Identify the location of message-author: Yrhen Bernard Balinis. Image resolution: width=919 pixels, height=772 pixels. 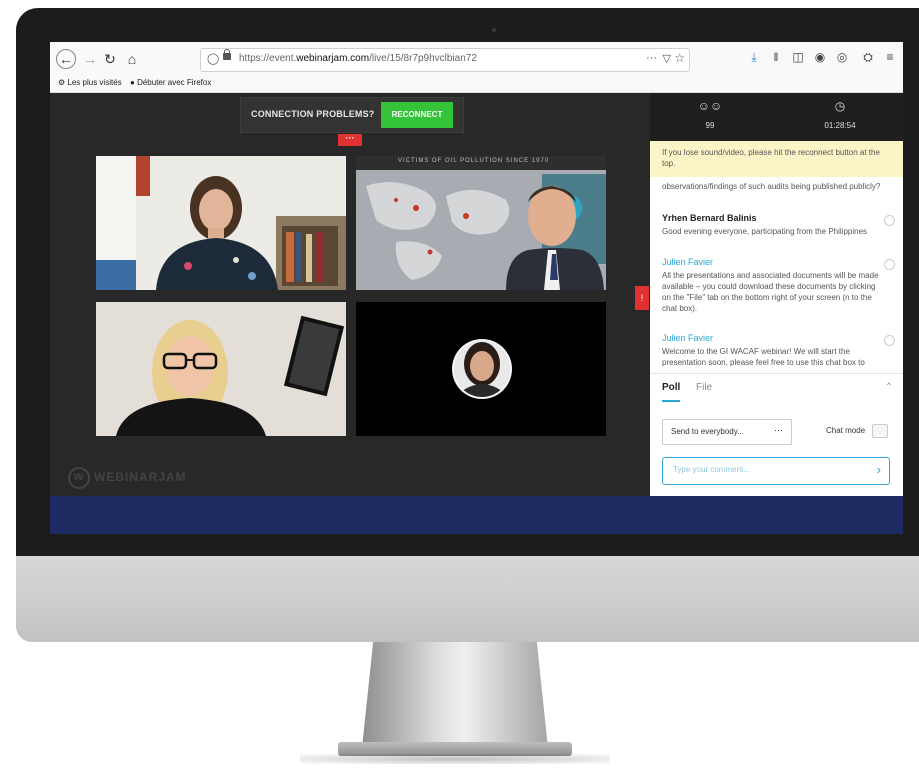
(709, 218).